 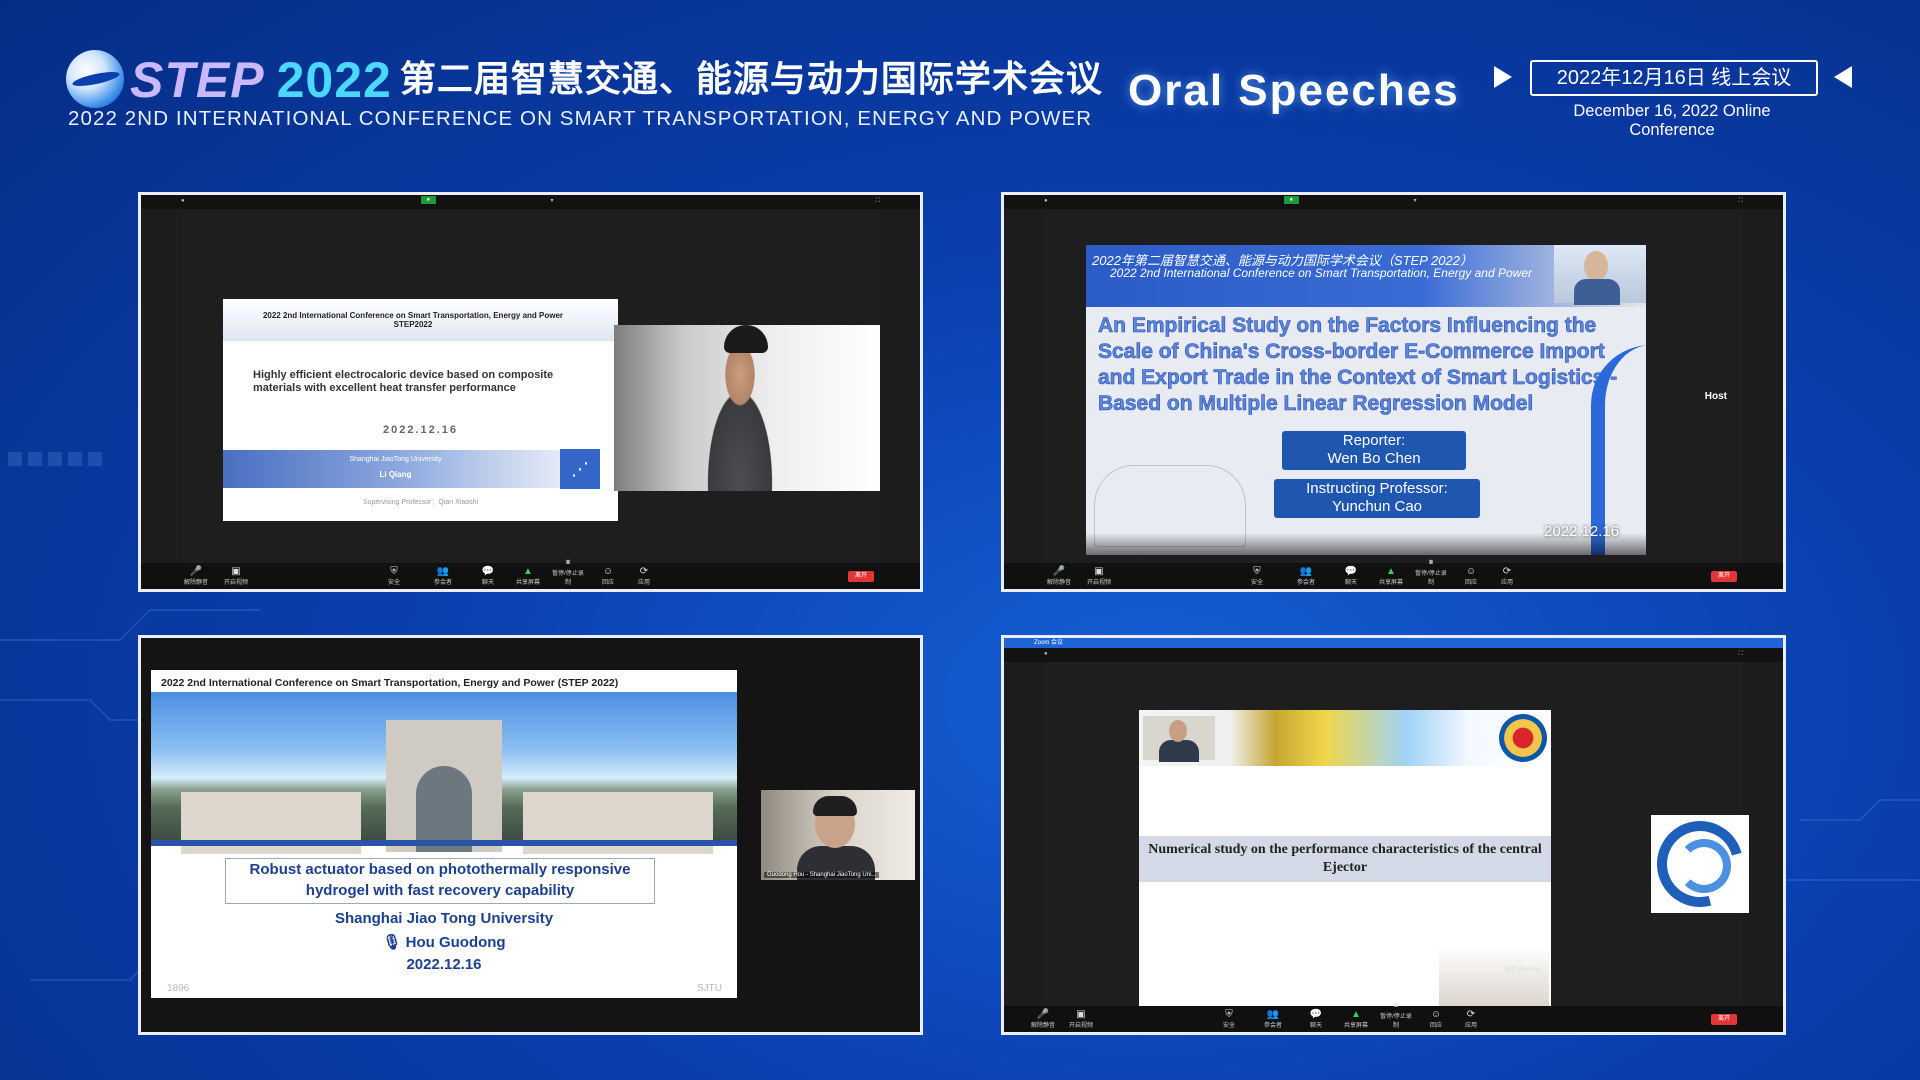 I want to click on security-label: 安全, so click(x=393, y=583).